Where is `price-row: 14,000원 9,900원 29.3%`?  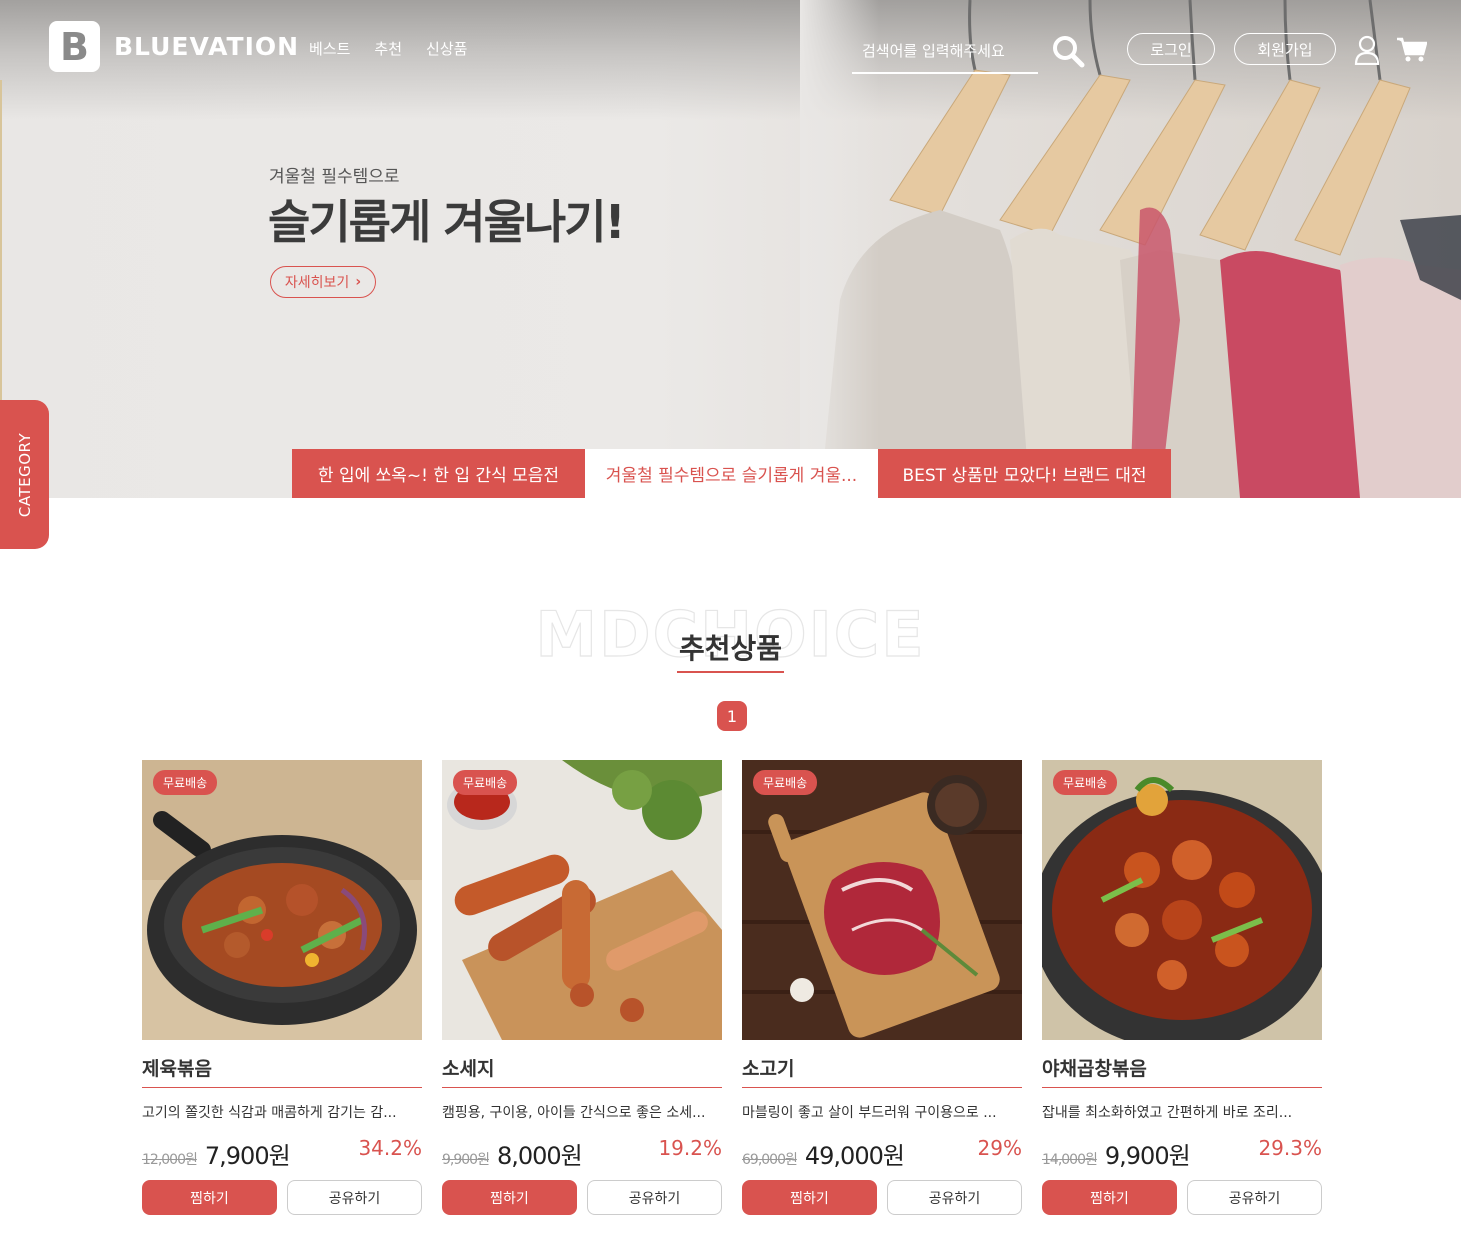
price-row: 14,000원 9,900원 29.3% is located at coordinates (1182, 1153).